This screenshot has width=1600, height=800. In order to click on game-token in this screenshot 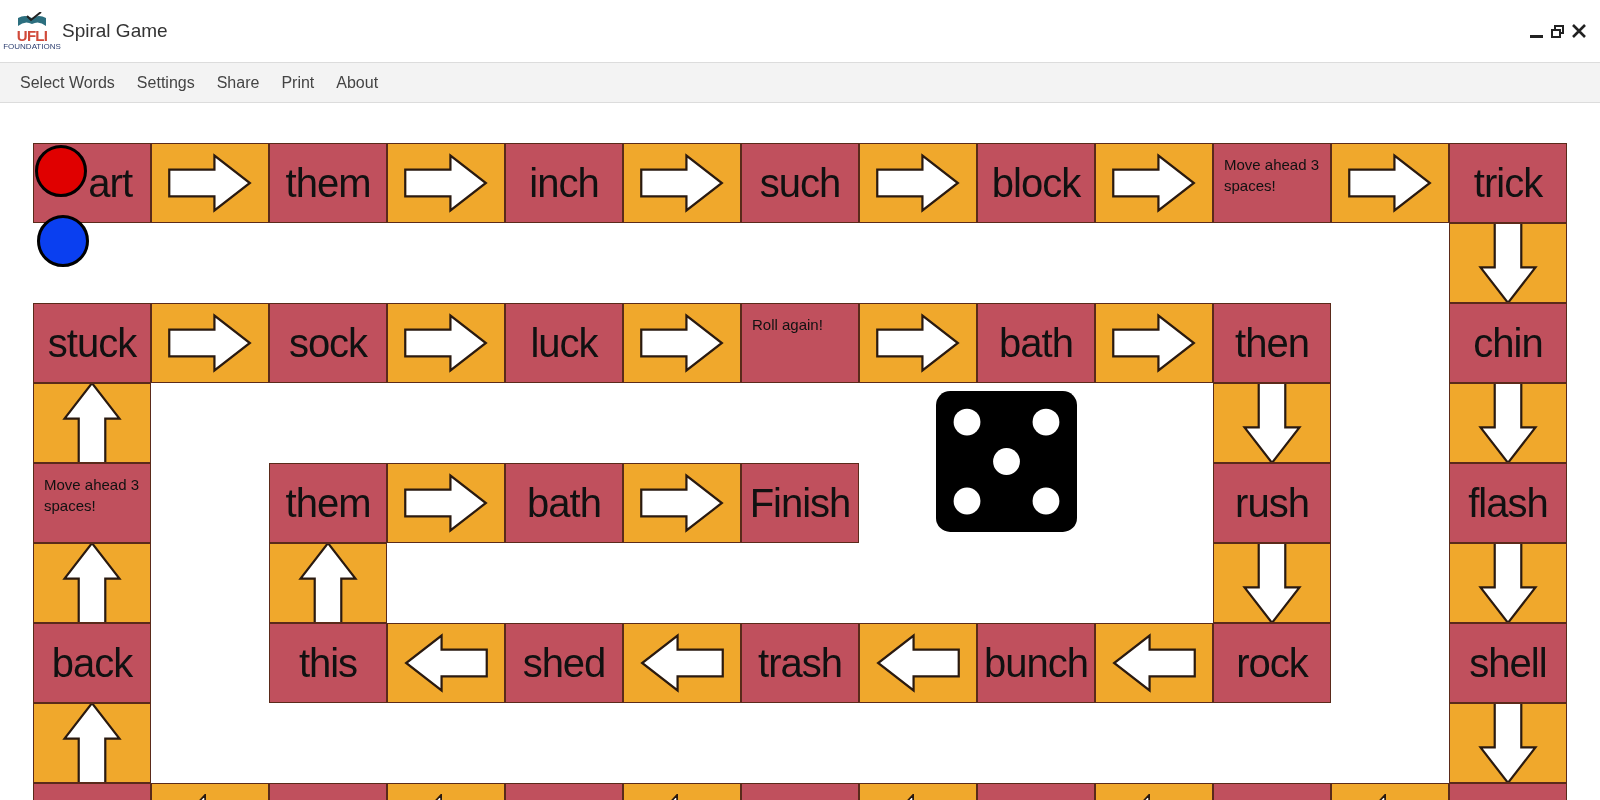, I will do `click(63, 241)`.